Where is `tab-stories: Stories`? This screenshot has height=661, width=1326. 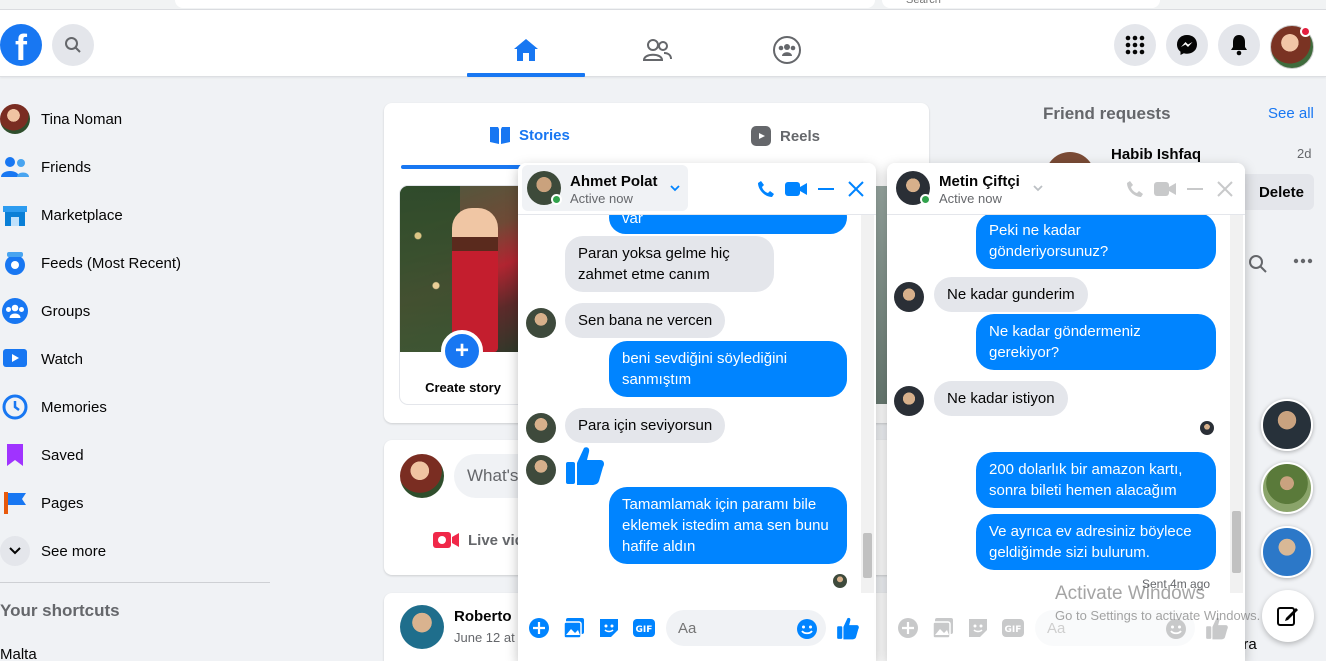
tab-stories: Stories is located at coordinates (529, 135).